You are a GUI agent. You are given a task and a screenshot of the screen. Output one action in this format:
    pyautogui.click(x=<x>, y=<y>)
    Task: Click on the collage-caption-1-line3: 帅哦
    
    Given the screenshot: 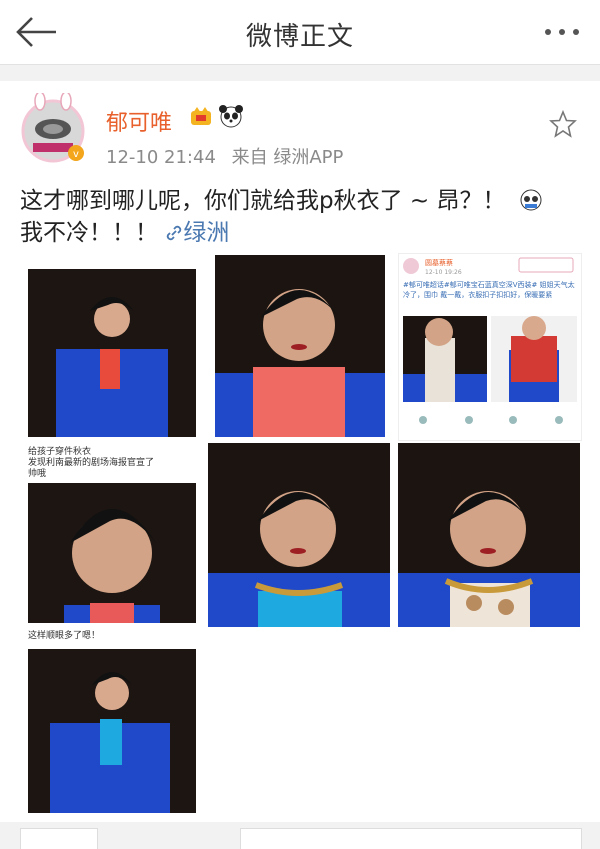 What is the action you would take?
    pyautogui.click(x=37, y=474)
    